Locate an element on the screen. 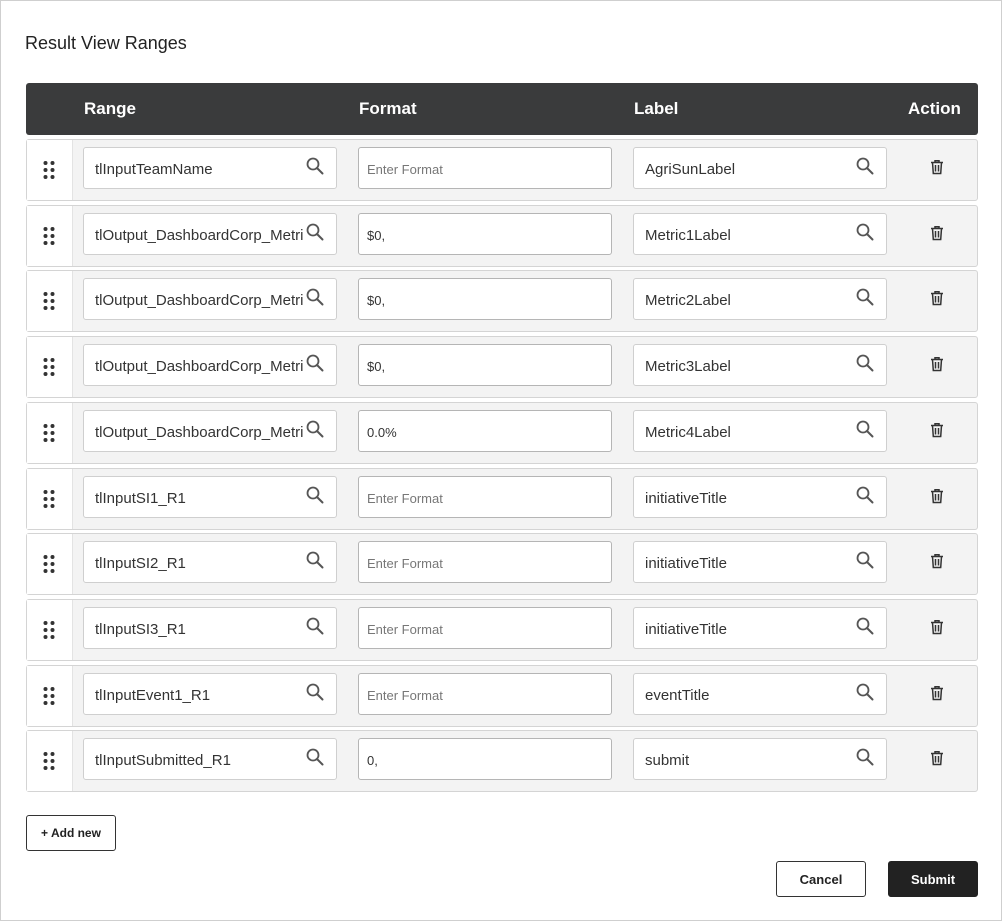 The width and height of the screenshot is (1002, 921). label-value: eventTitle is located at coordinates (677, 695).